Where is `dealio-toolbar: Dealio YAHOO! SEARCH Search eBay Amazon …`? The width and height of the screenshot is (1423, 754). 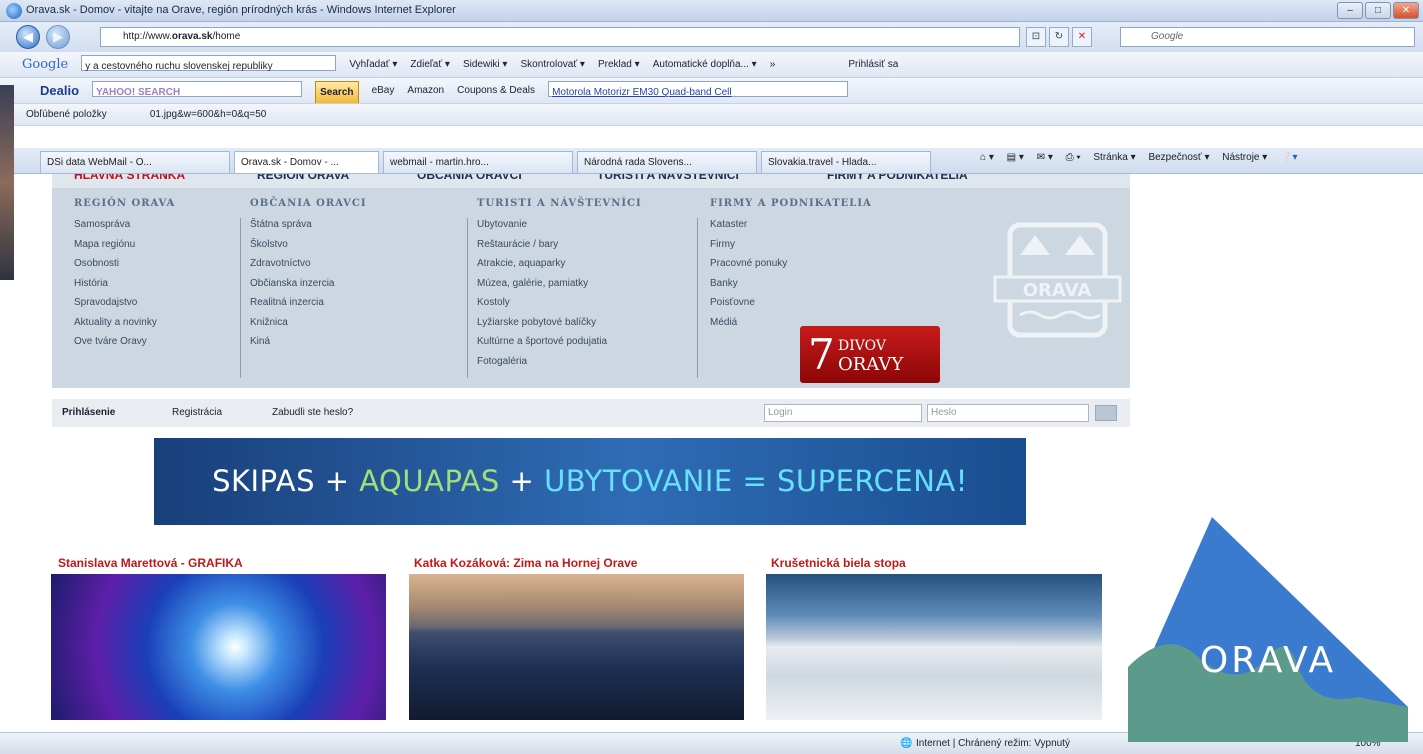 dealio-toolbar: Dealio YAHOO! SEARCH Search eBay Amazon … is located at coordinates (711, 91).